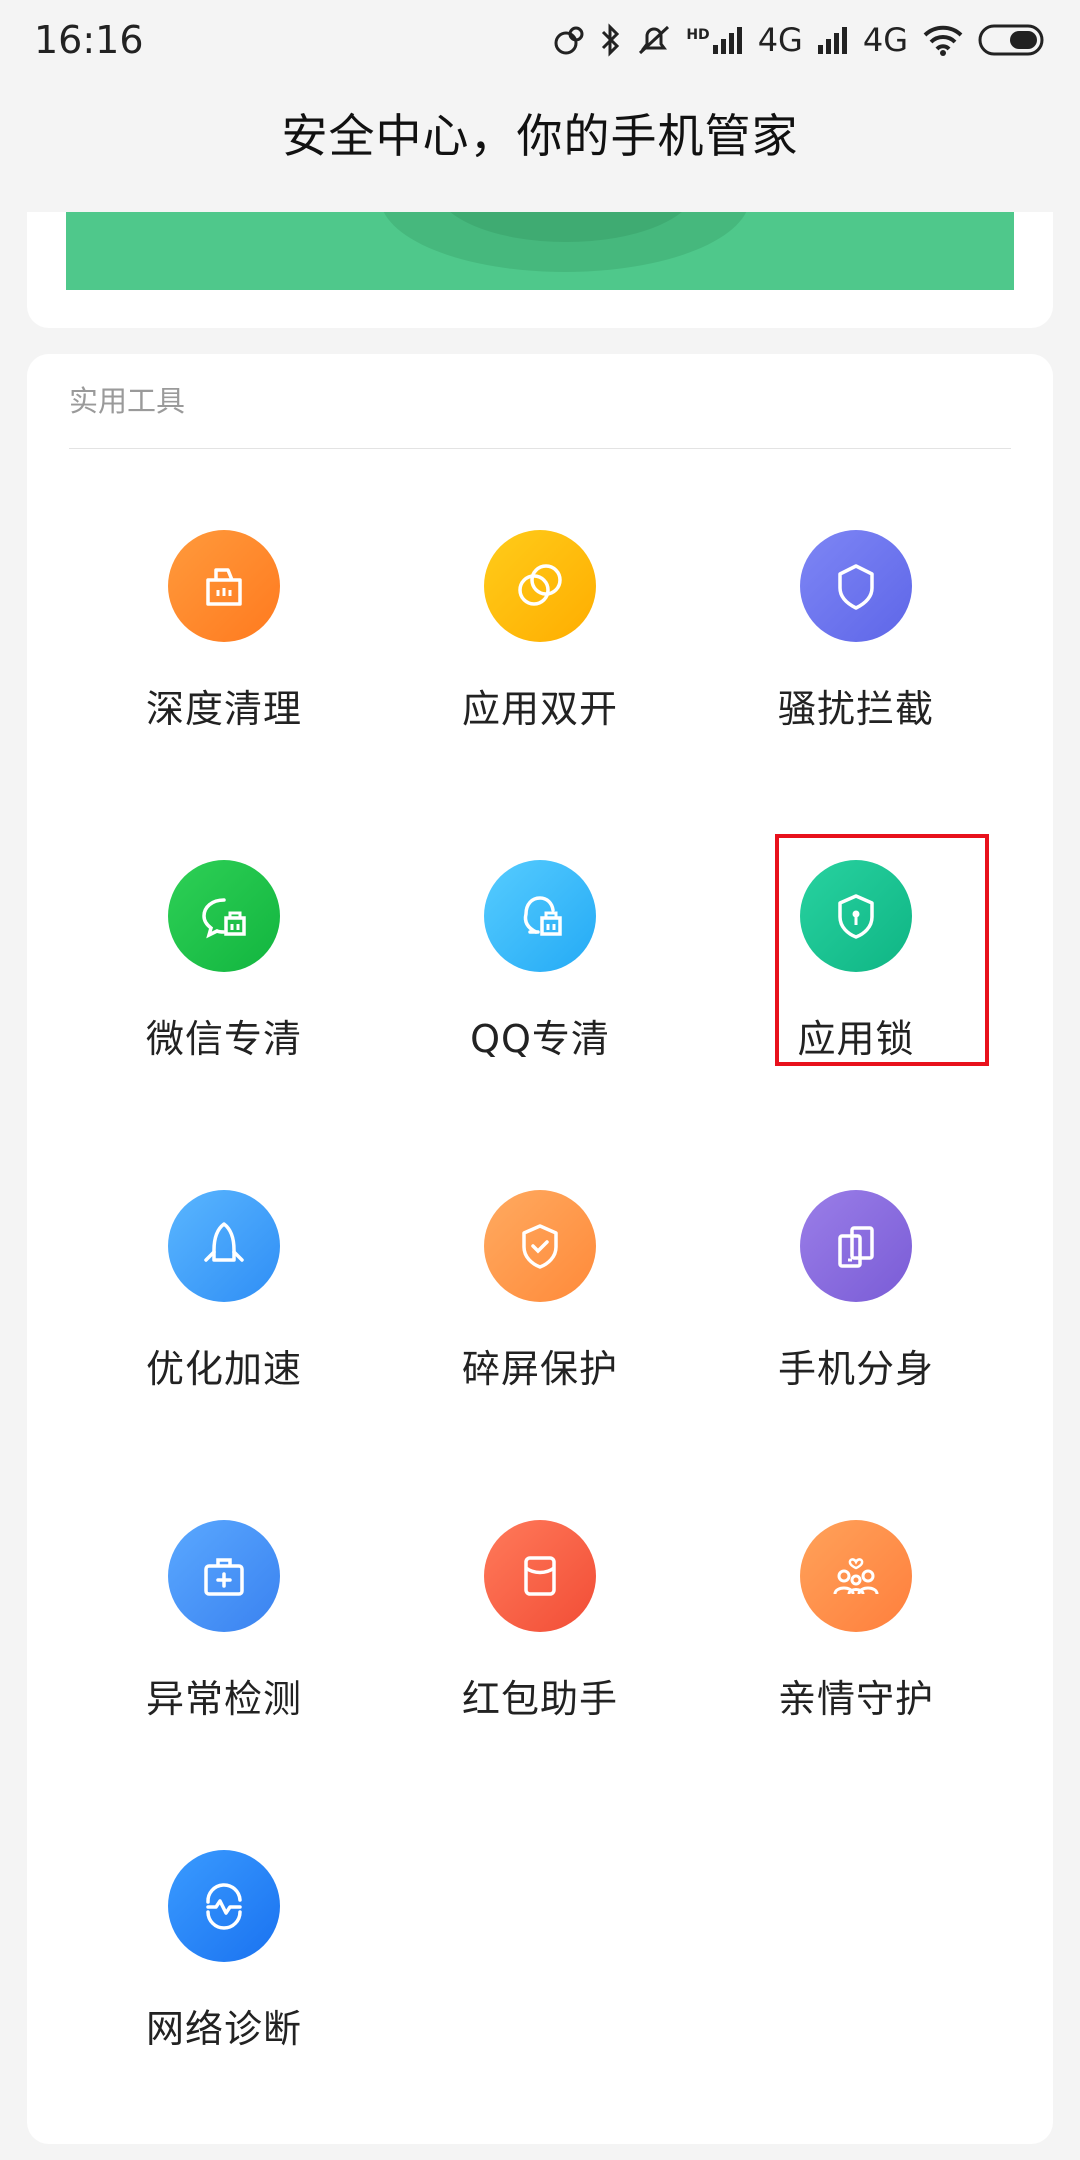 The height and width of the screenshot is (2160, 1080). Describe the element at coordinates (856, 586) in the screenshot. I see `shield-block-icon` at that location.